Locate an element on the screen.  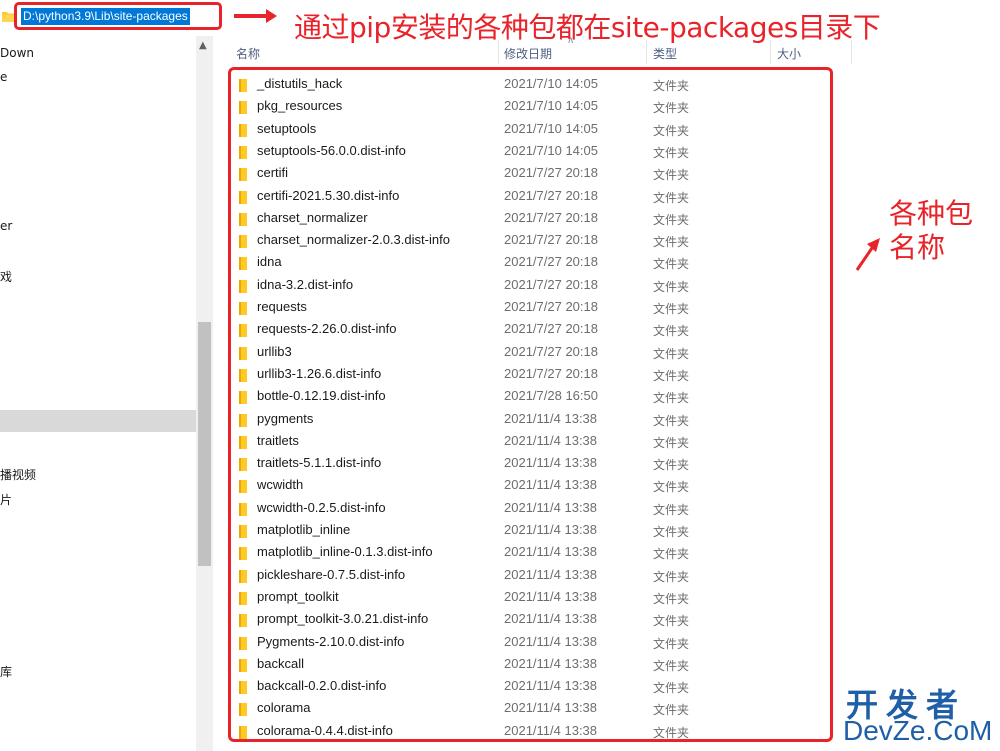
address-highlight-box is located at coordinates (118, 16).